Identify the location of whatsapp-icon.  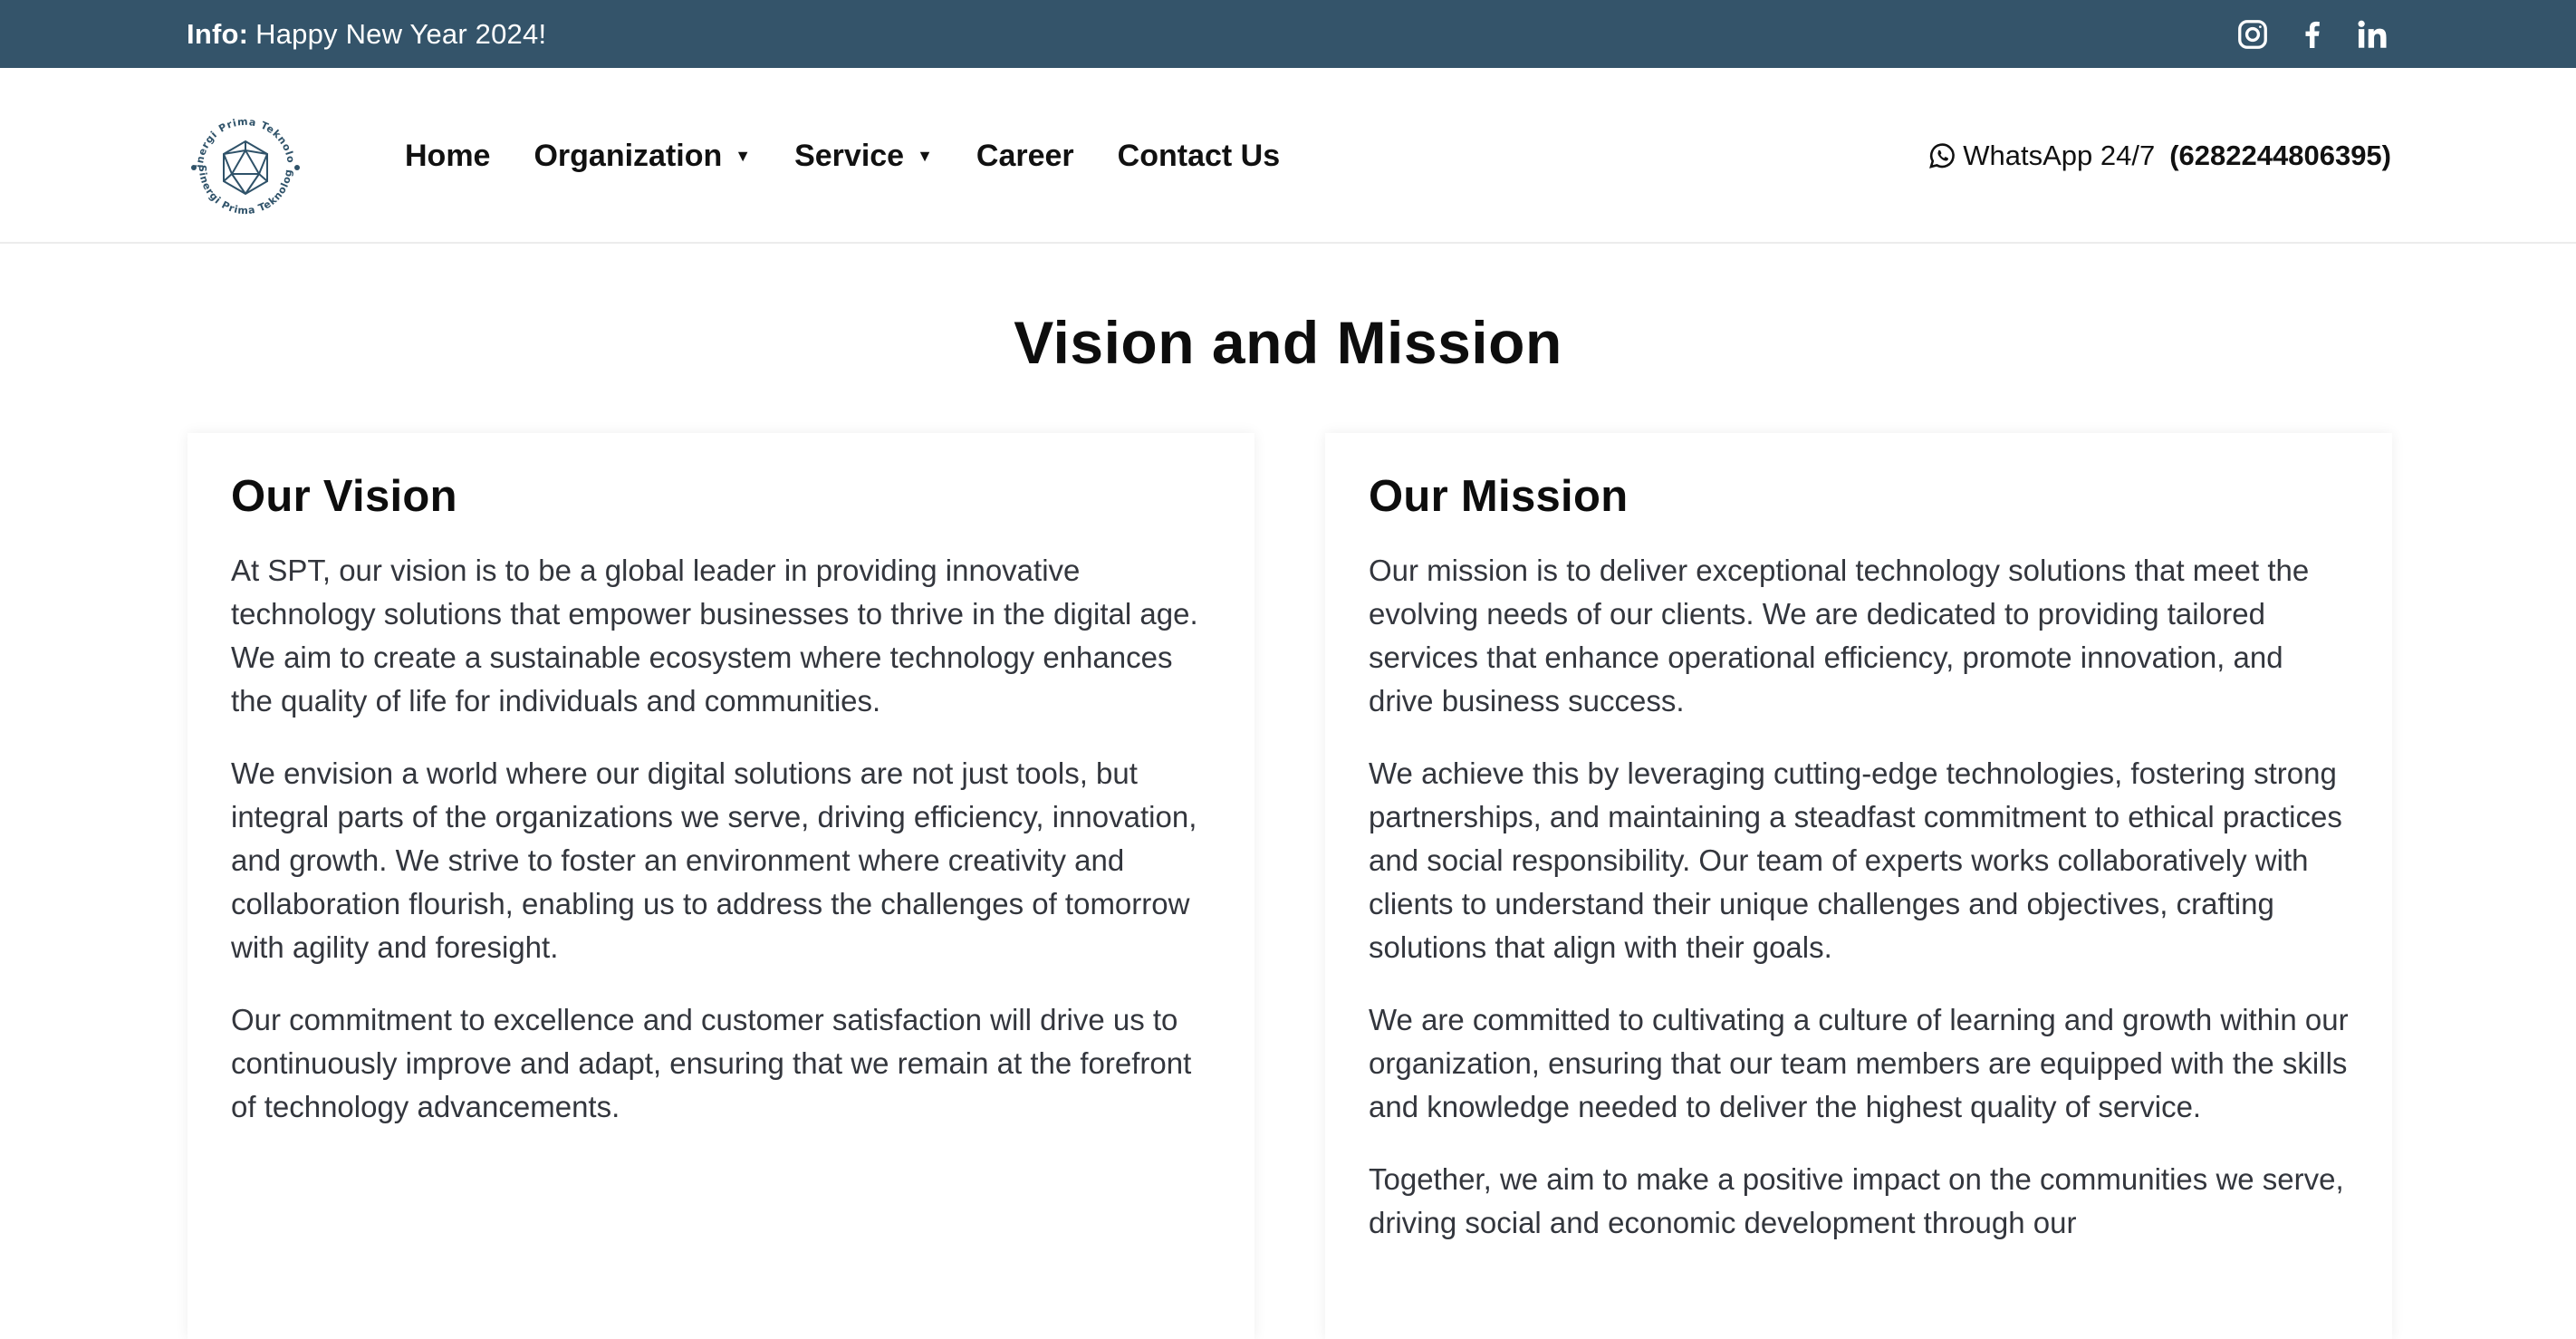
(1942, 156).